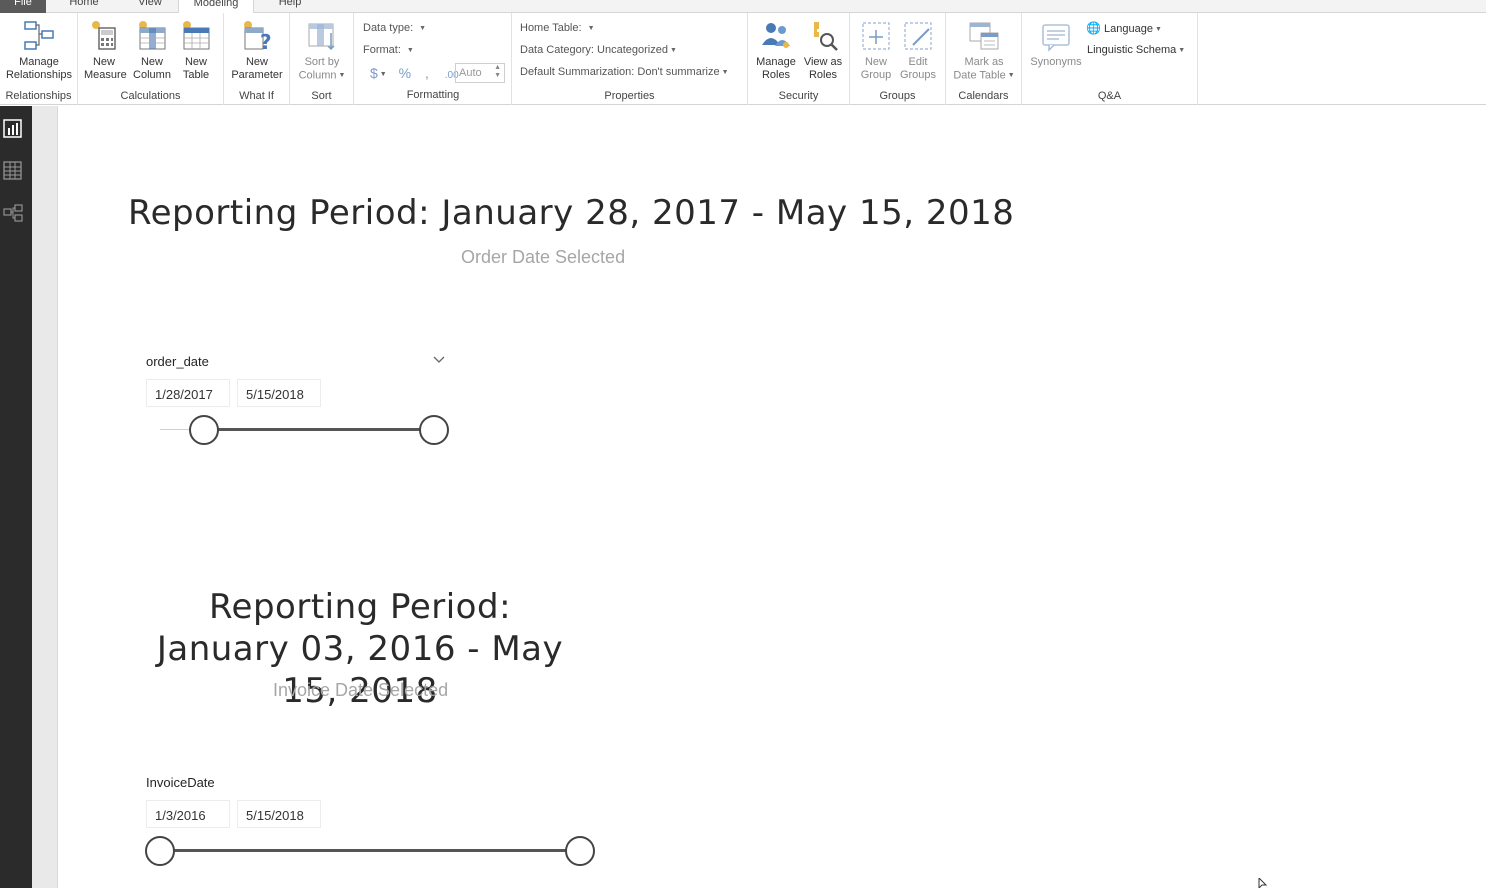 Image resolution: width=1486 pixels, height=888 pixels. What do you see at coordinates (776, 50) in the screenshot?
I see `manage-roles-button: Manage Roles` at bounding box center [776, 50].